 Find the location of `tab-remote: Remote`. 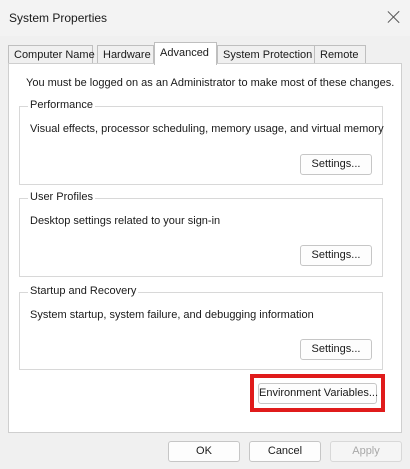

tab-remote: Remote is located at coordinates (340, 54).